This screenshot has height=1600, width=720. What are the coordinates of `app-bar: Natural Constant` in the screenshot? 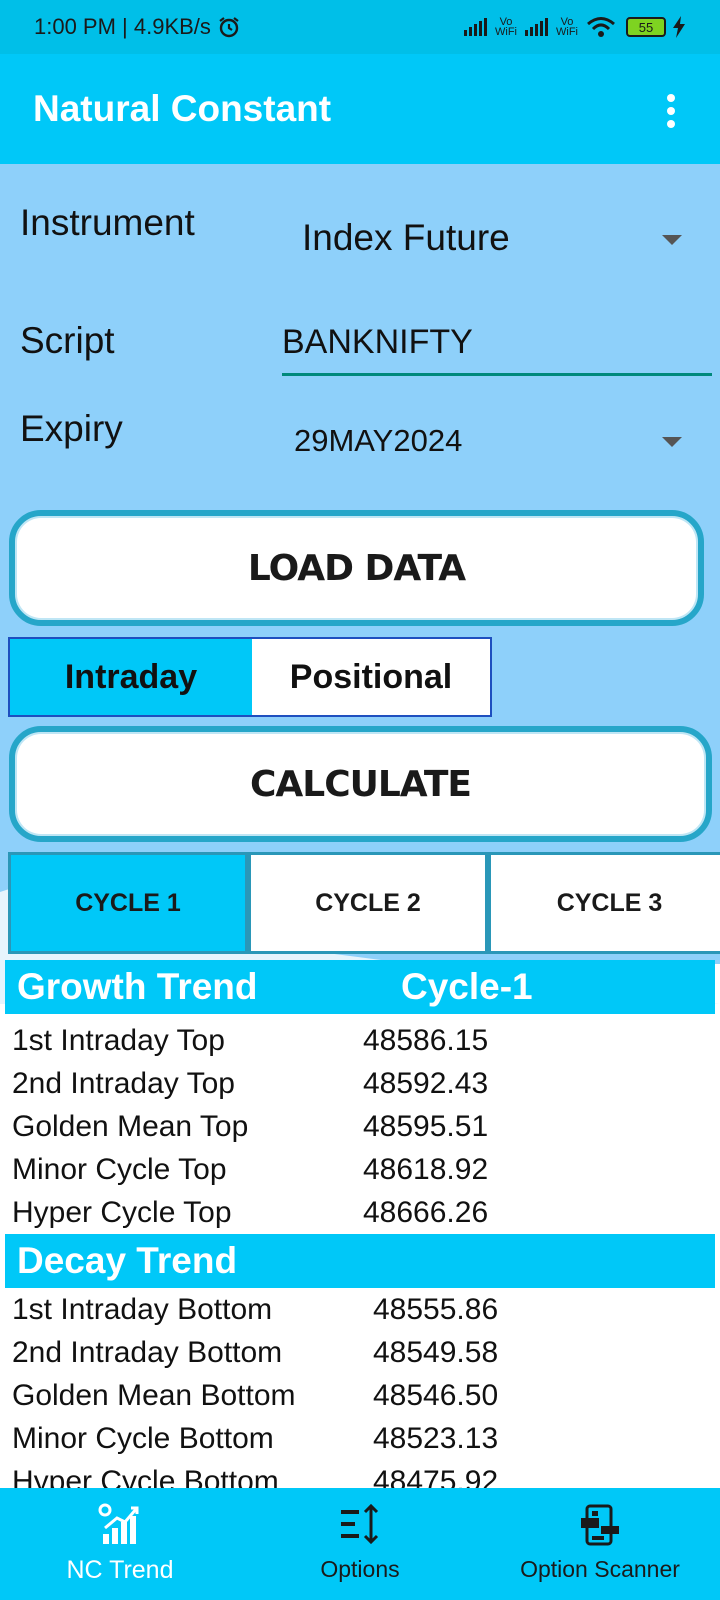 It's located at (360, 109).